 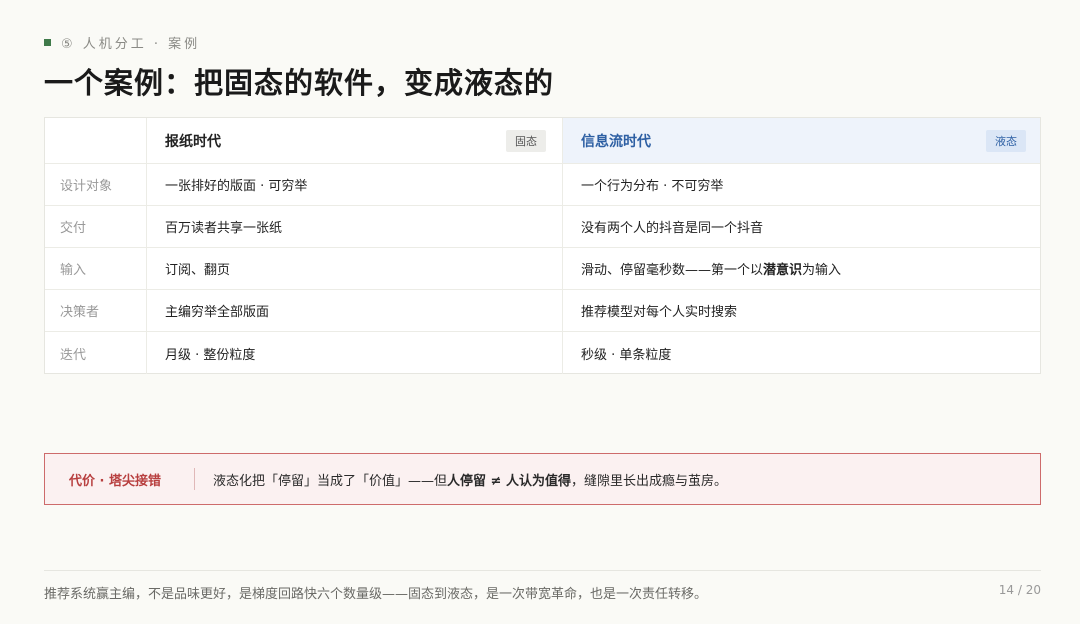 What do you see at coordinates (616, 141) in the screenshot?
I see `header-col2-label: 信息流时代` at bounding box center [616, 141].